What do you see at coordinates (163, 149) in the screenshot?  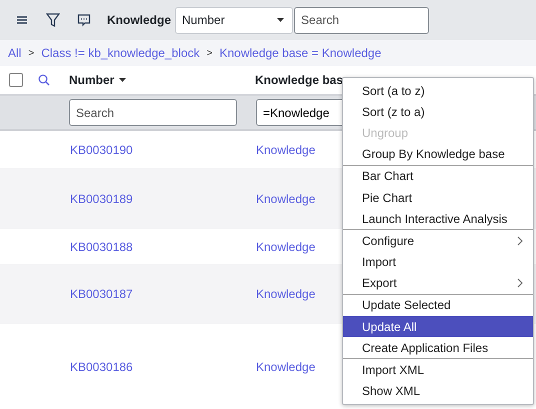 I see `record-number-link: KB0030190` at bounding box center [163, 149].